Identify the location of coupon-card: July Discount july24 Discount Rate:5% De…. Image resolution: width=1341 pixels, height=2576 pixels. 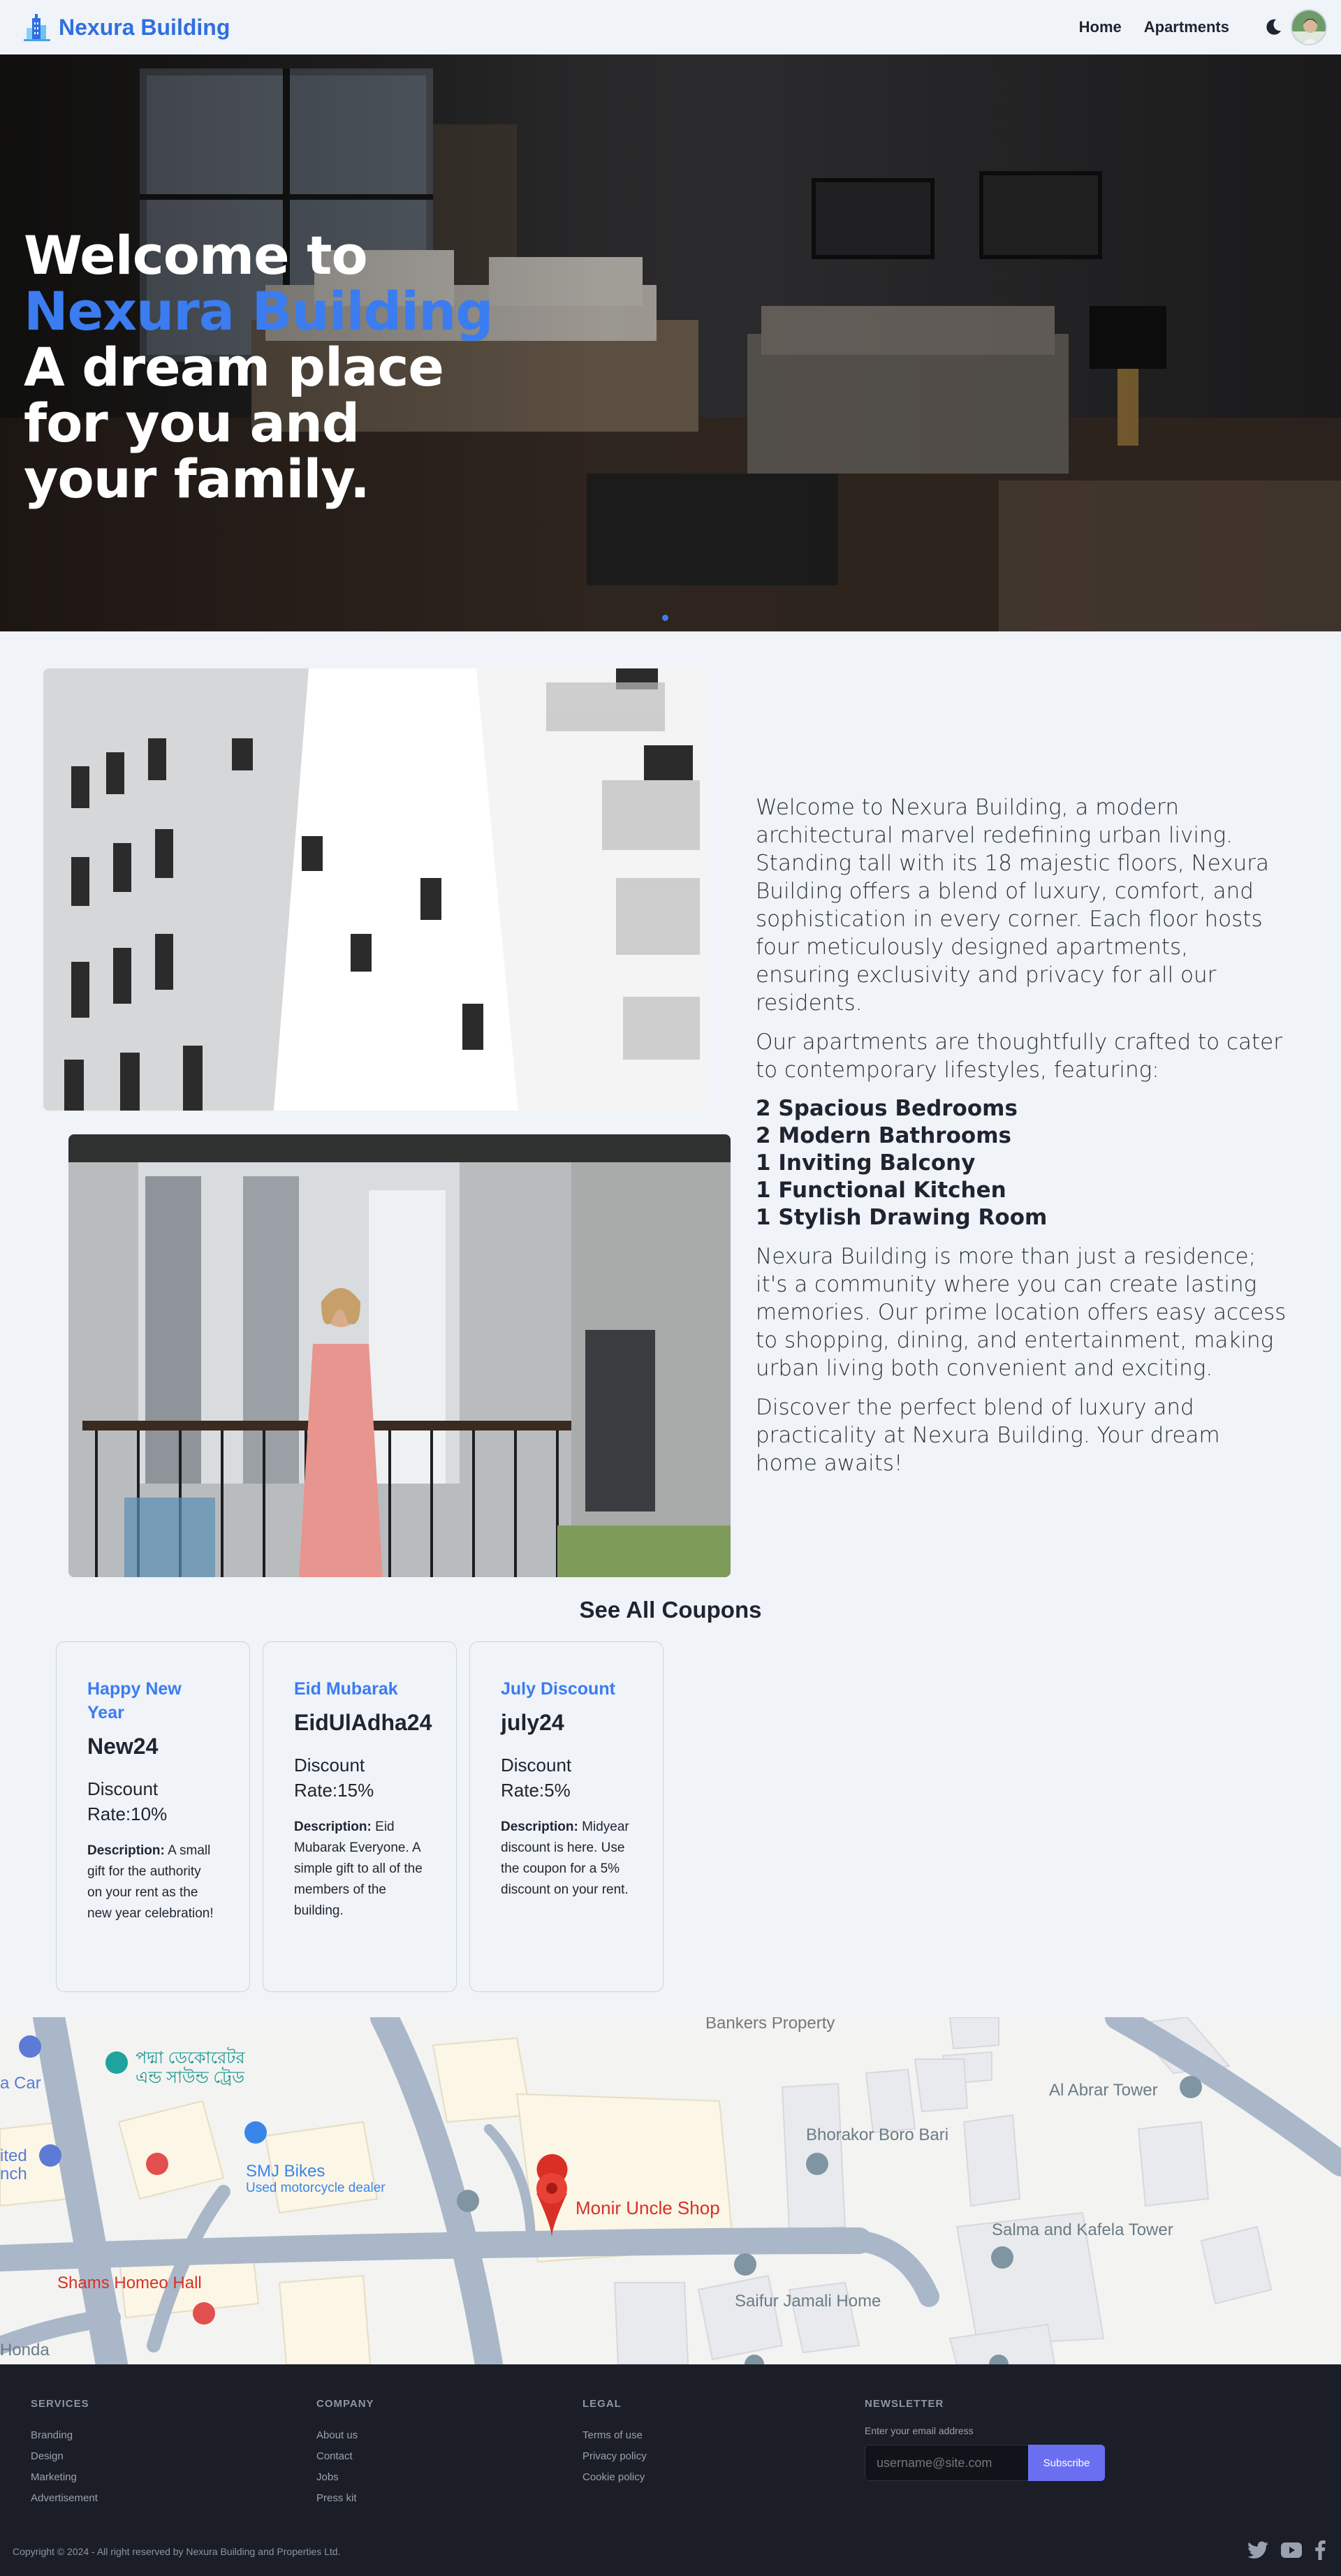
(566, 1816).